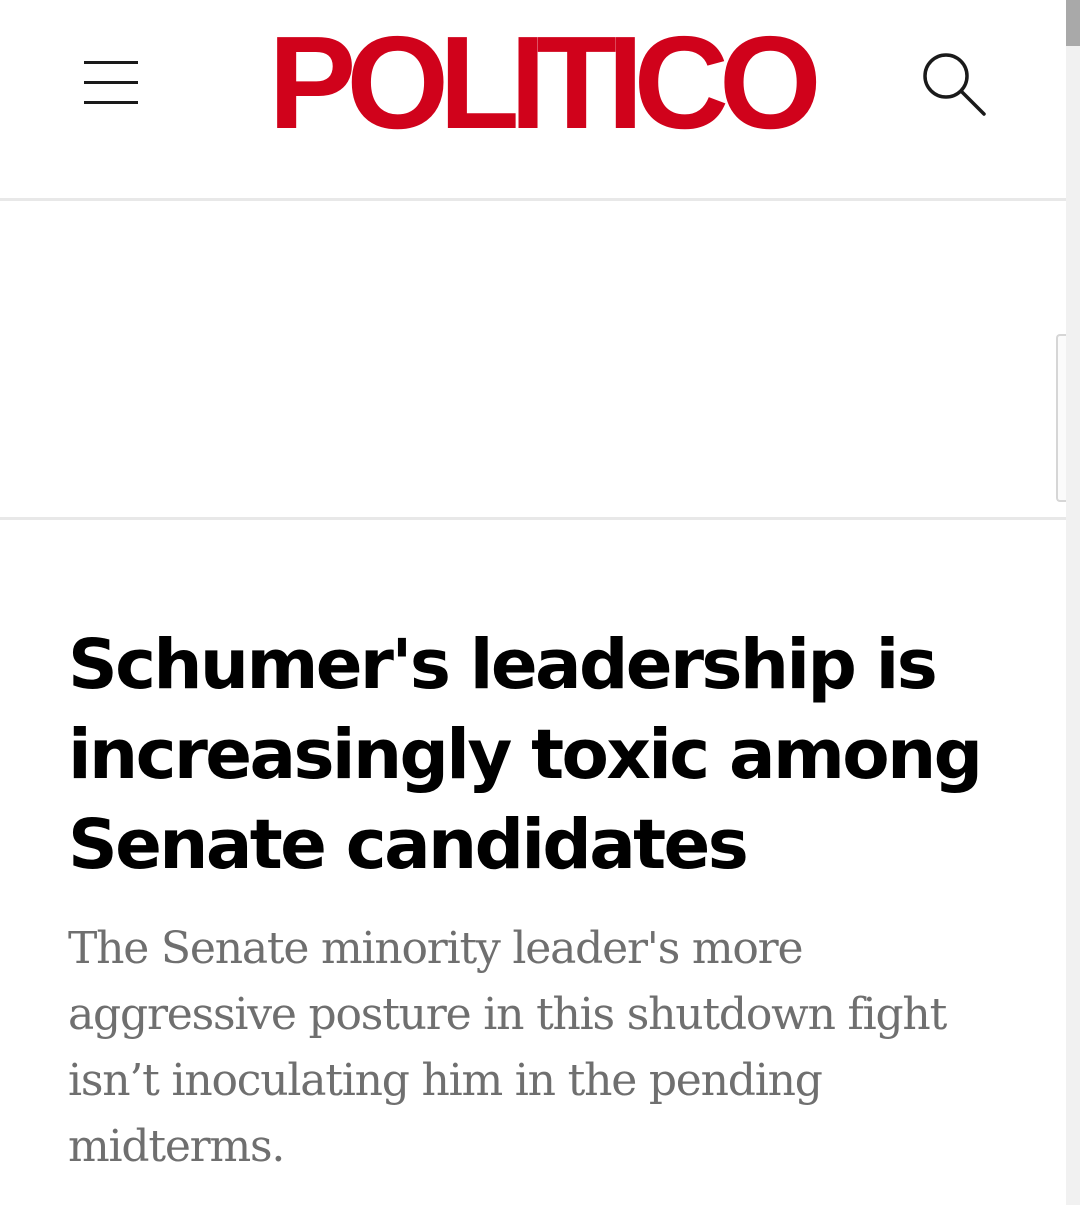 This screenshot has height=1205, width=1080. I want to click on menu-button, so click(111, 82).